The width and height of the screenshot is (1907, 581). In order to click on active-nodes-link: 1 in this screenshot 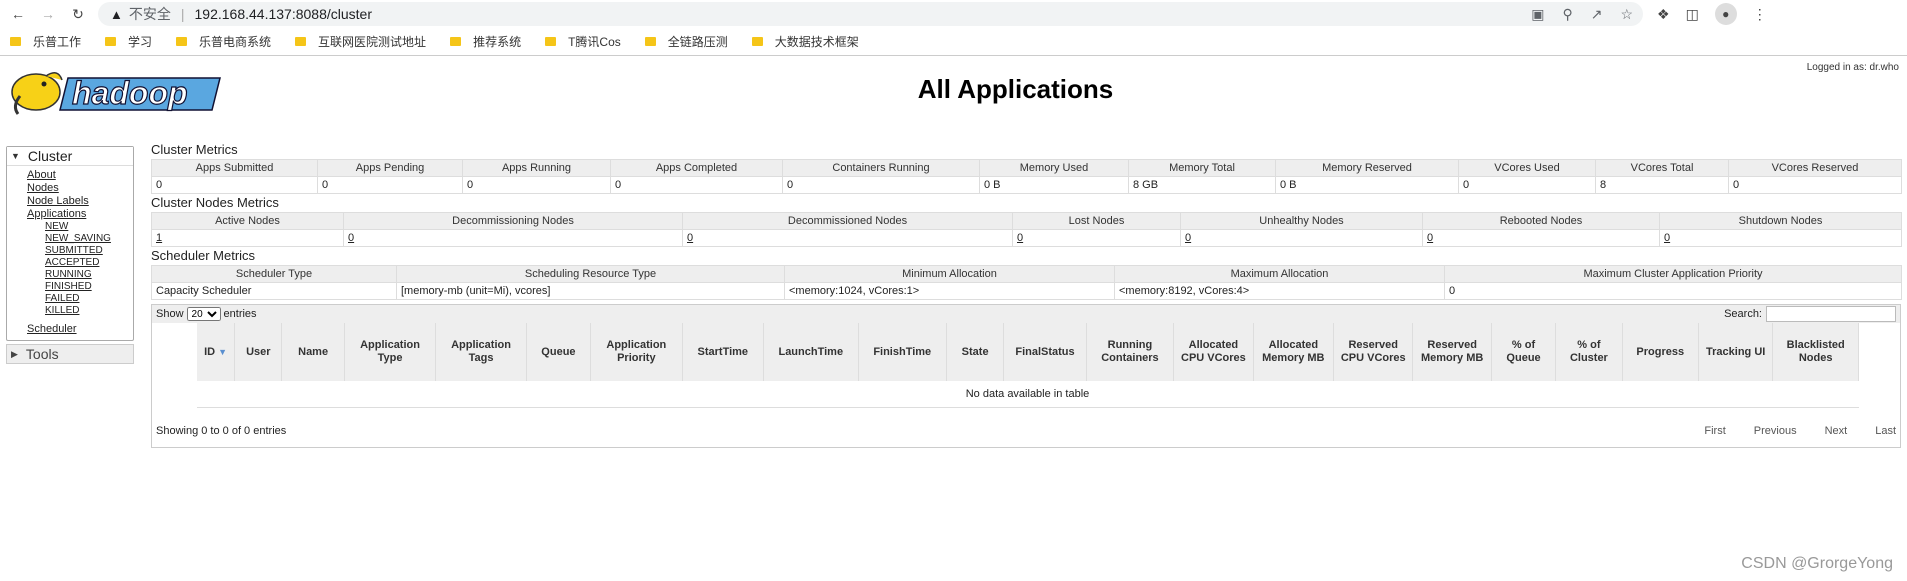, I will do `click(159, 238)`.